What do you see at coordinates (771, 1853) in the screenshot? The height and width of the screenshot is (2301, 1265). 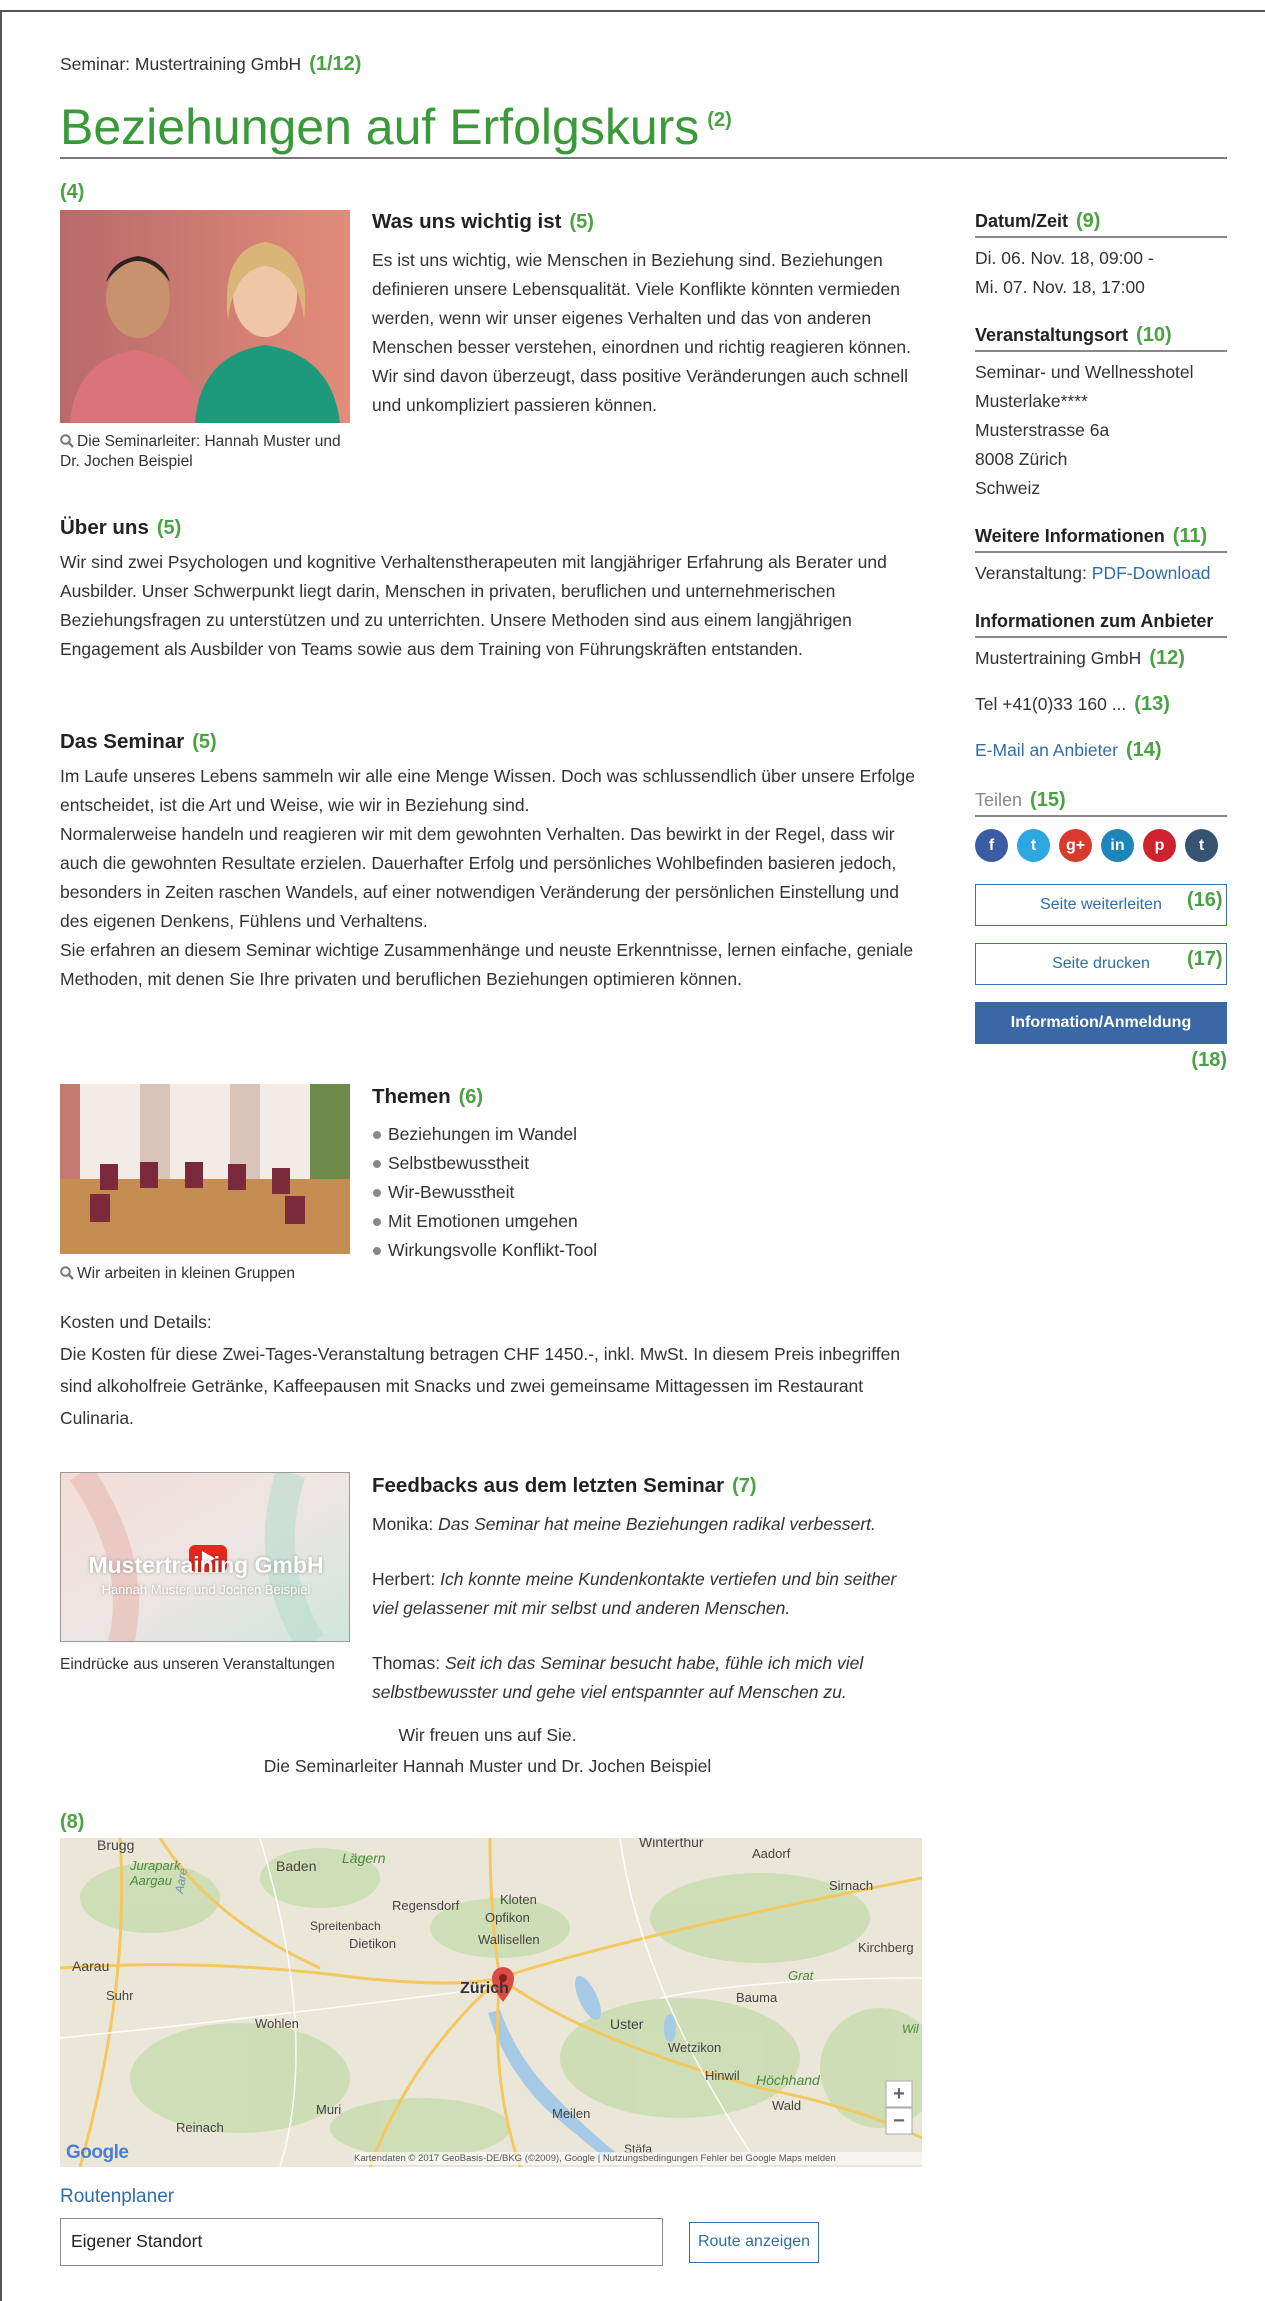 I see `map-label-aadorf: Aadorf` at bounding box center [771, 1853].